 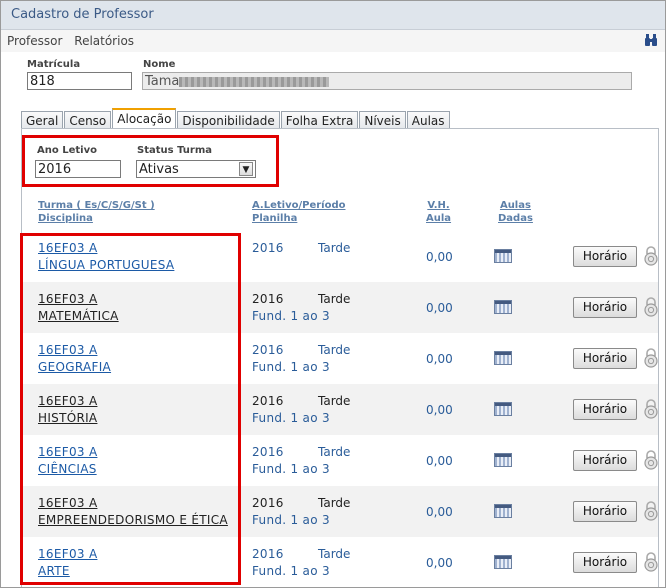 What do you see at coordinates (438, 212) in the screenshot?
I see `header-vh: V.H. Aula` at bounding box center [438, 212].